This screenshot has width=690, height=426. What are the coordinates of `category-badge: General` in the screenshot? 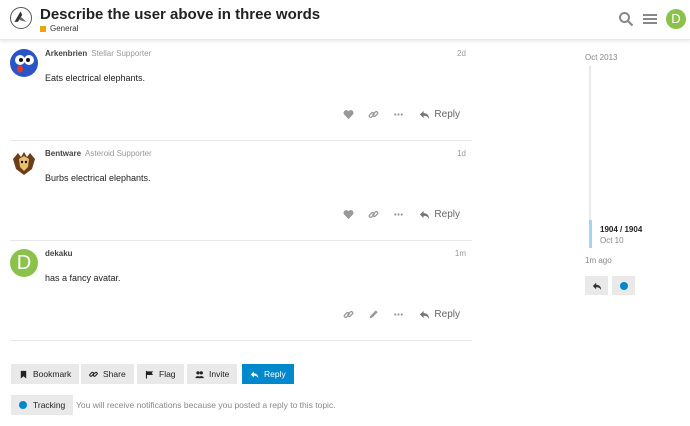 It's located at (59, 28).